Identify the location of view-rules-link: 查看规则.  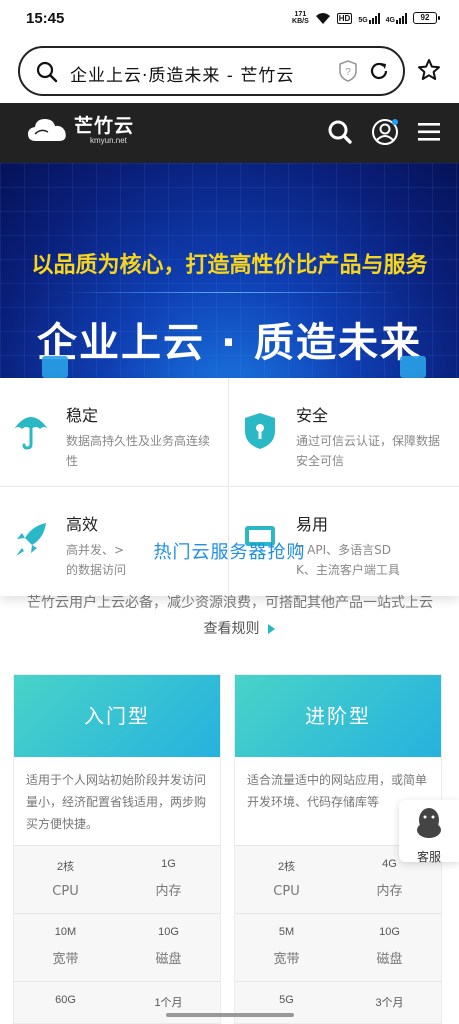
(230, 629).